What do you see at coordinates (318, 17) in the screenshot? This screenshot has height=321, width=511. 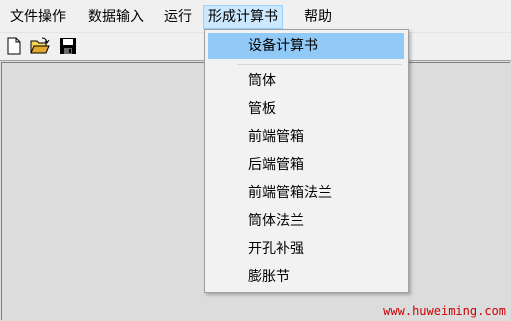 I see `menu-help: 帮助` at bounding box center [318, 17].